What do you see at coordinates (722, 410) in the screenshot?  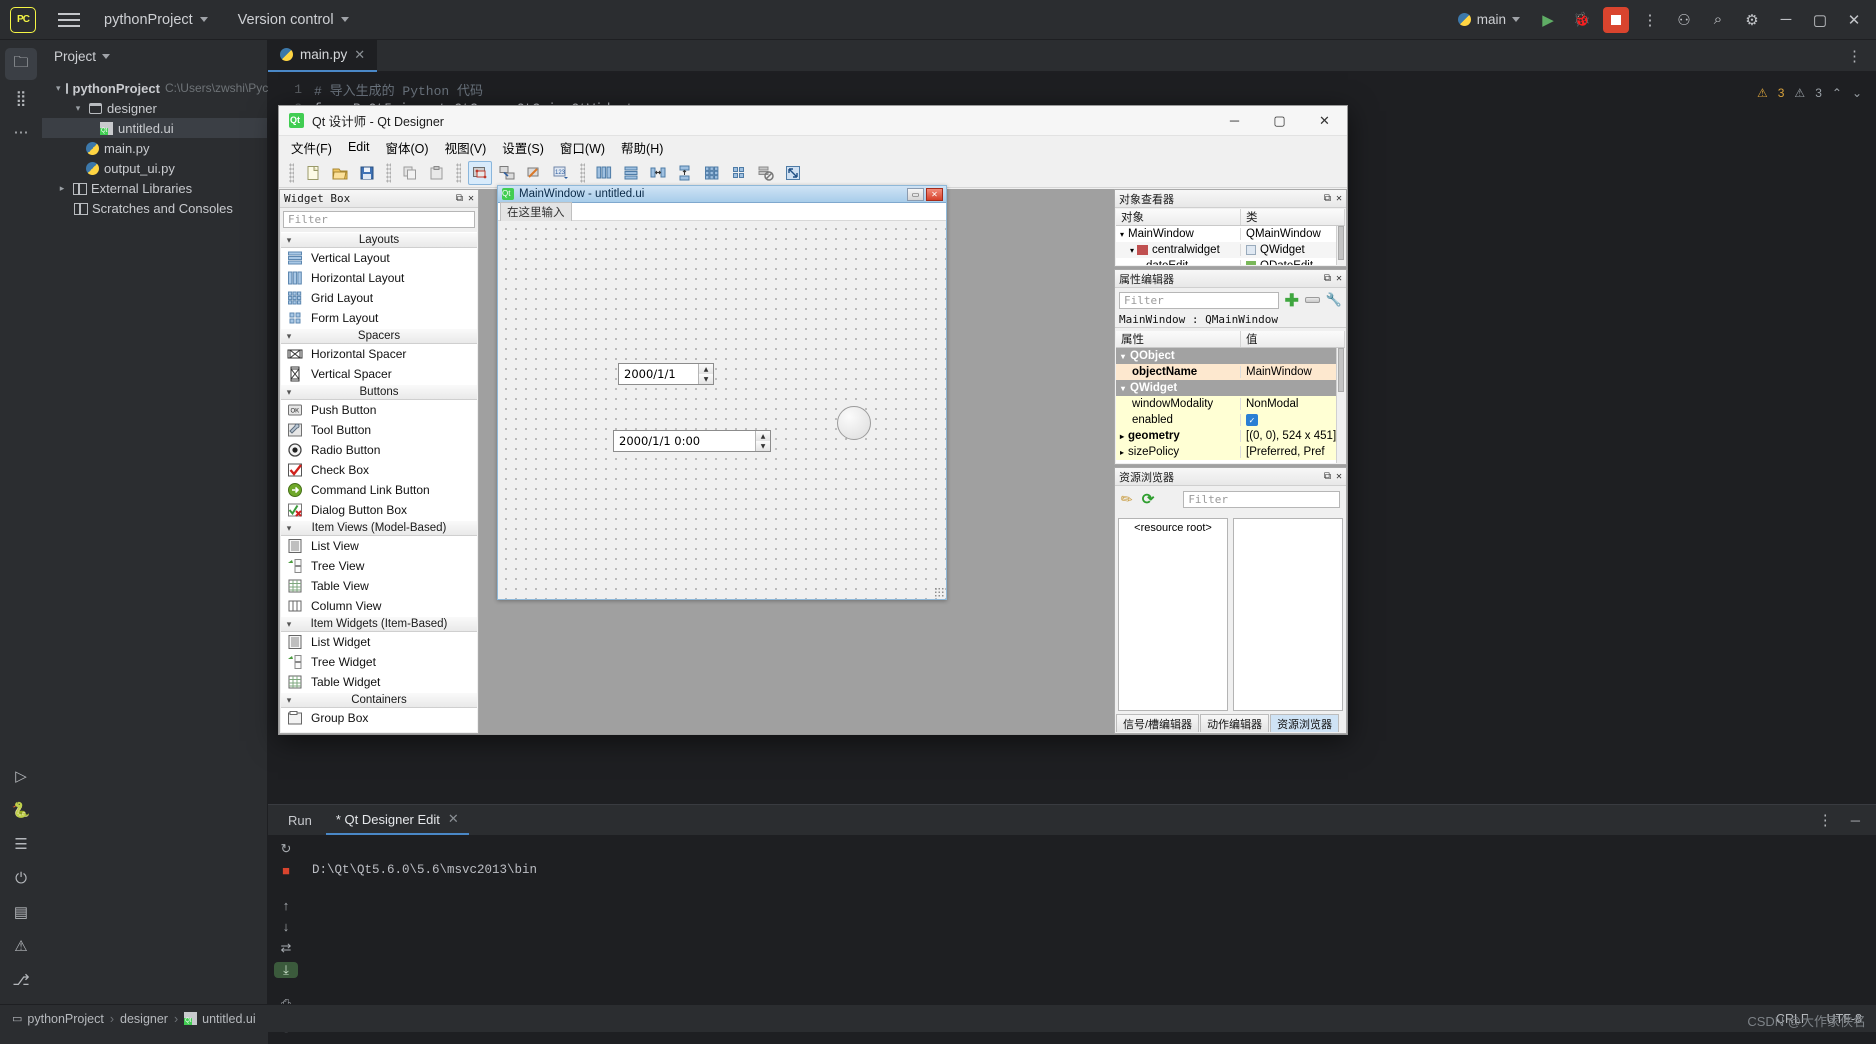 I see `form-canvas: 2000/1/1 ▲ ▼ 2000/1/1 0:00 ▲ ▼` at bounding box center [722, 410].